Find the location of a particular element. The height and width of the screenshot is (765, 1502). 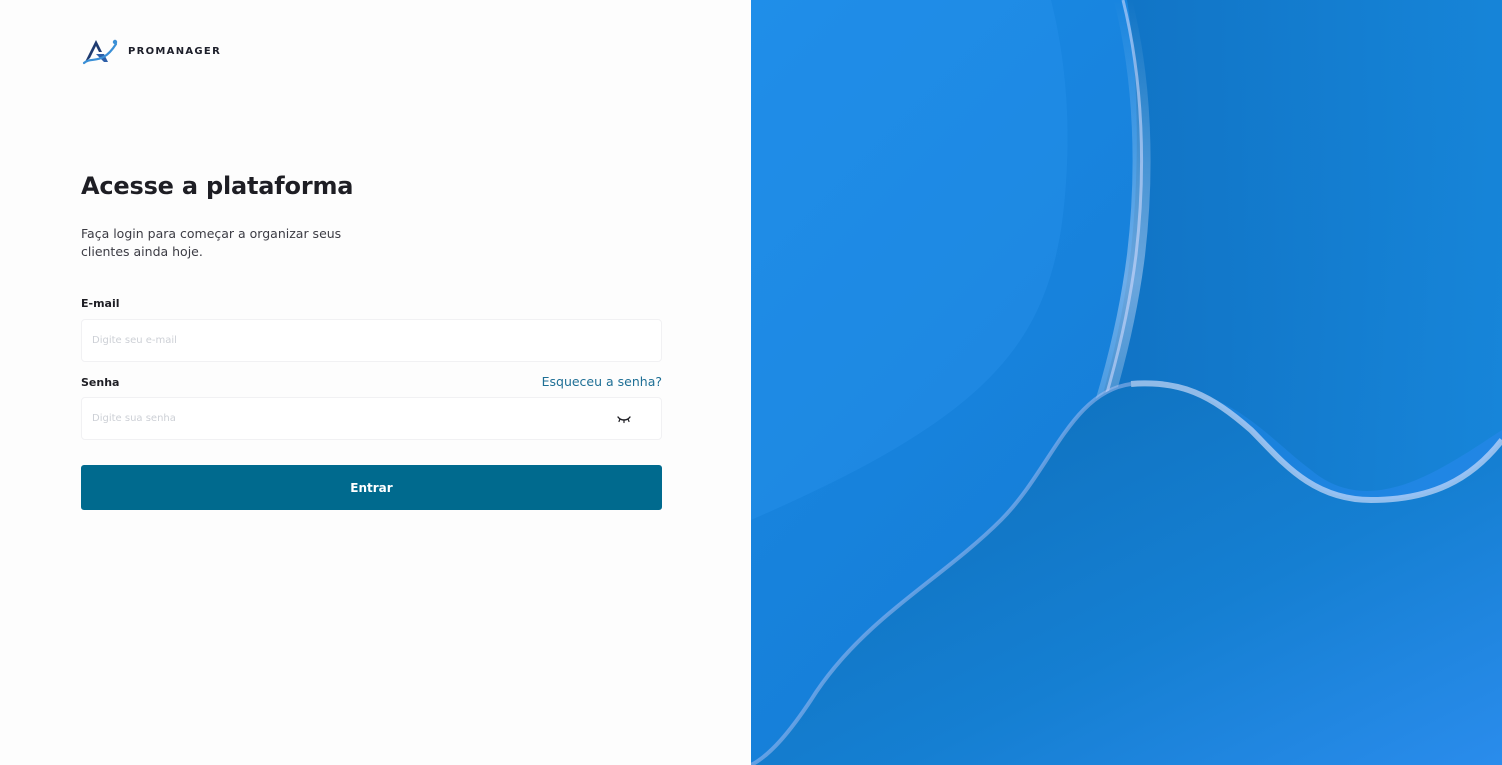

email-input is located at coordinates (371, 340).